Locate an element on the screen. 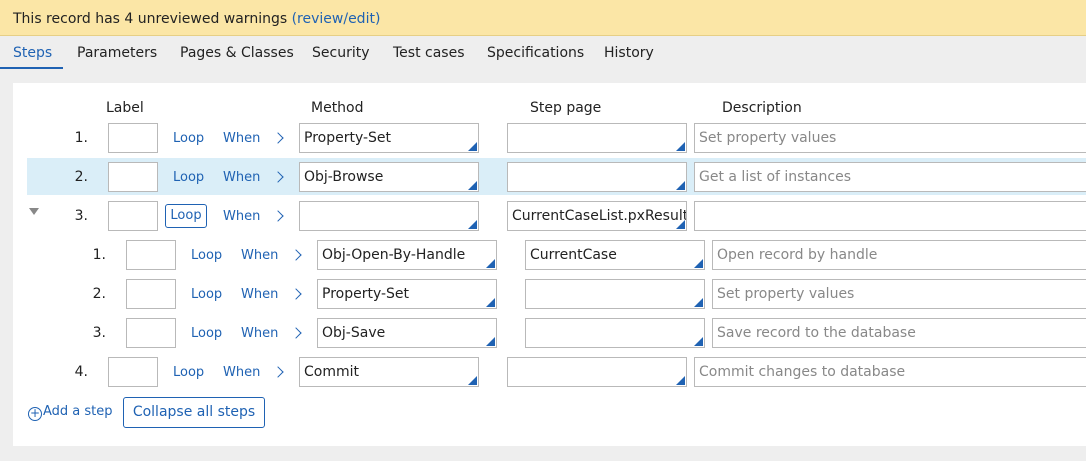  step-page-field: CurrentCaseList.pxResults is located at coordinates (597, 216).